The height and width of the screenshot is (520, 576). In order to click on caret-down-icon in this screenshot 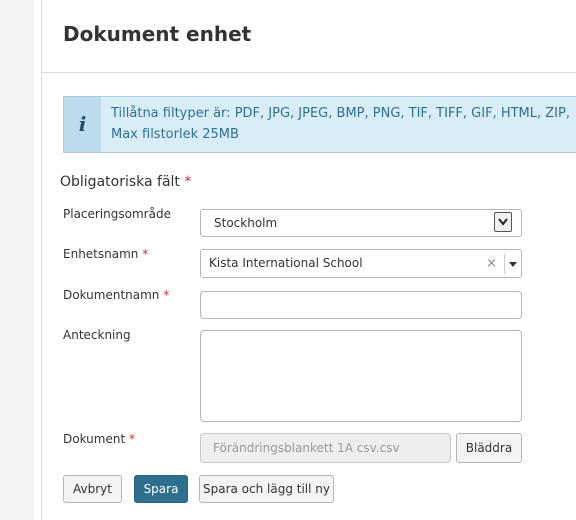, I will do `click(513, 264)`.